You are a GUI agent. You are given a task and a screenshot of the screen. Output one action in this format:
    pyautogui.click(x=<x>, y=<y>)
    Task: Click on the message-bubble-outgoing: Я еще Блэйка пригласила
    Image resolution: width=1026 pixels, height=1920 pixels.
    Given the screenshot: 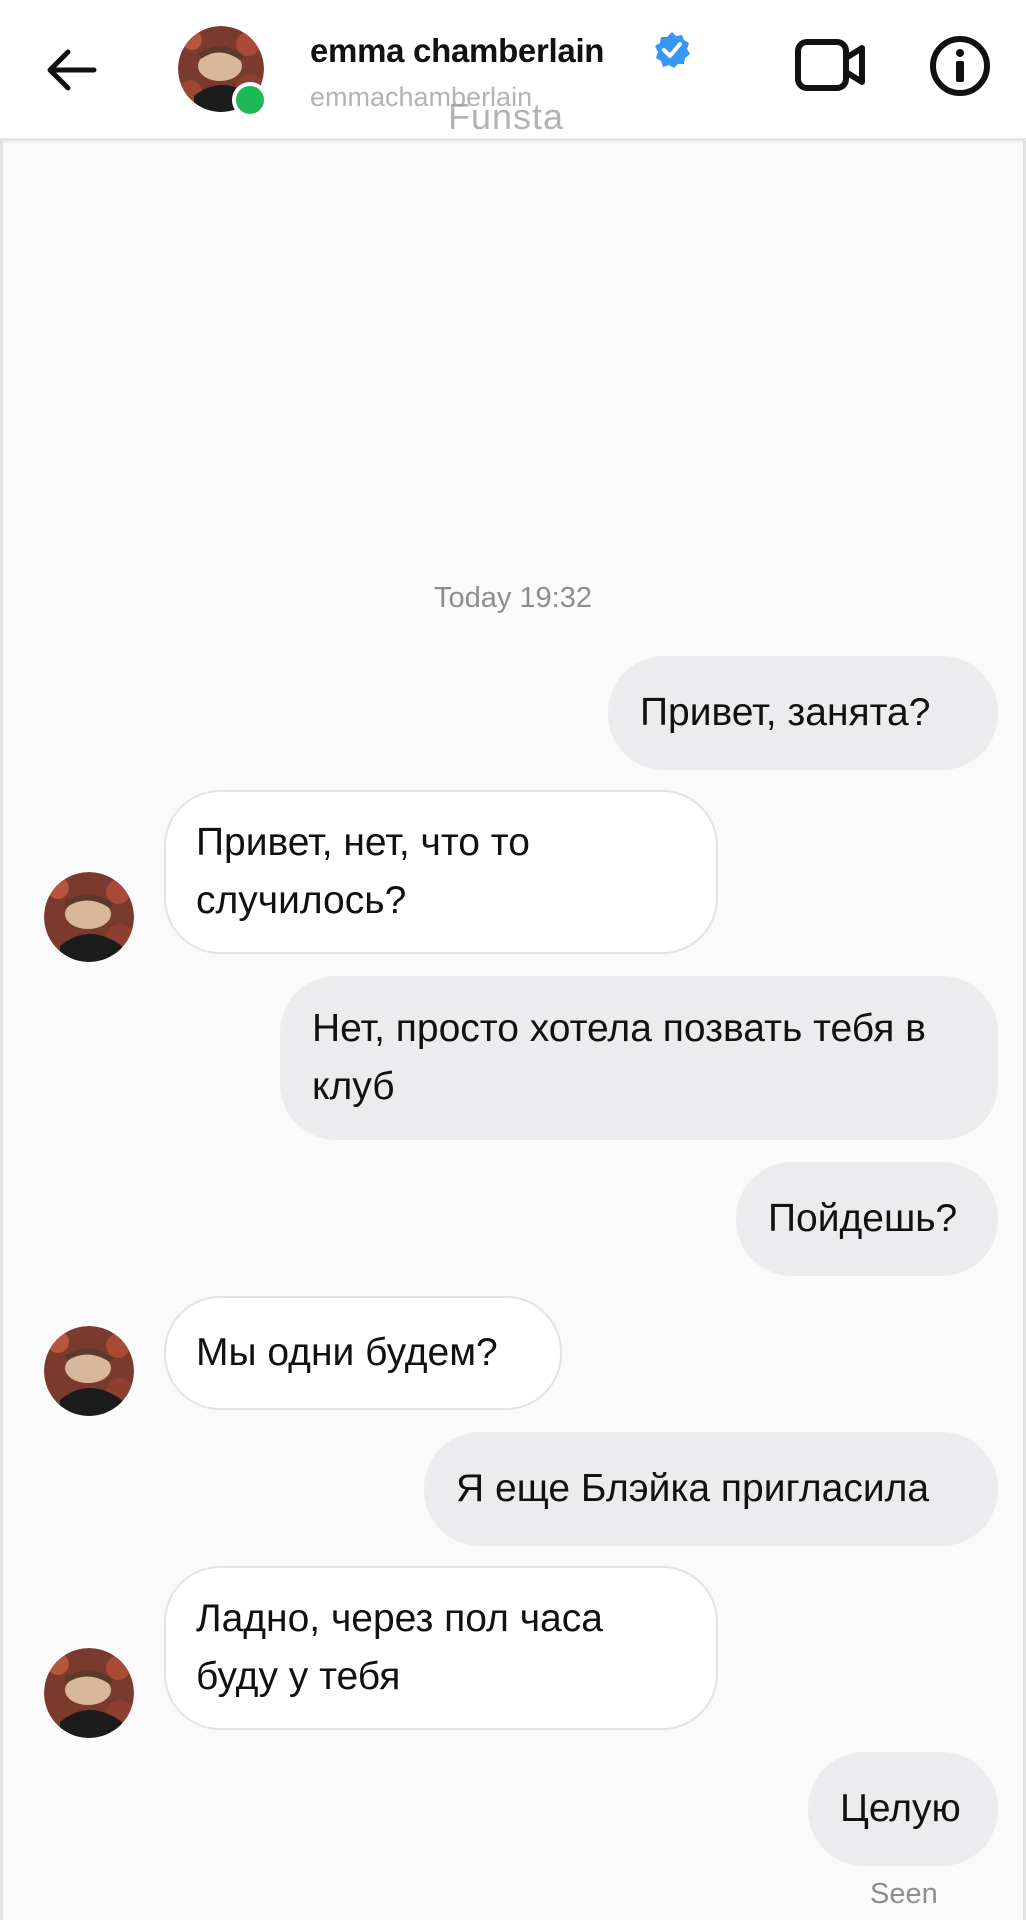 What is the action you would take?
    pyautogui.click(x=711, y=1489)
    